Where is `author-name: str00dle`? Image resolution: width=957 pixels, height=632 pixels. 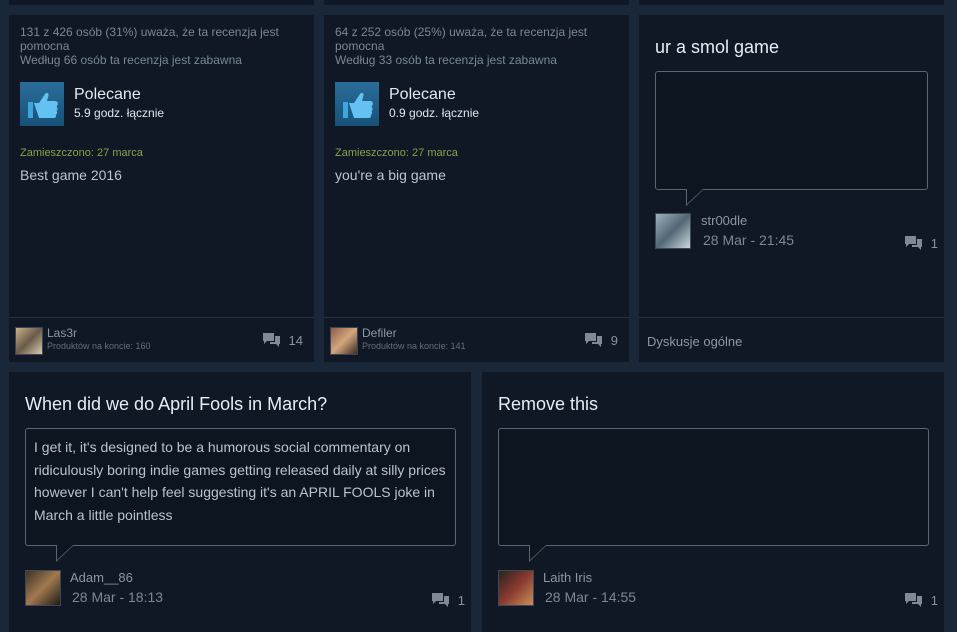 author-name: str00dle is located at coordinates (724, 220).